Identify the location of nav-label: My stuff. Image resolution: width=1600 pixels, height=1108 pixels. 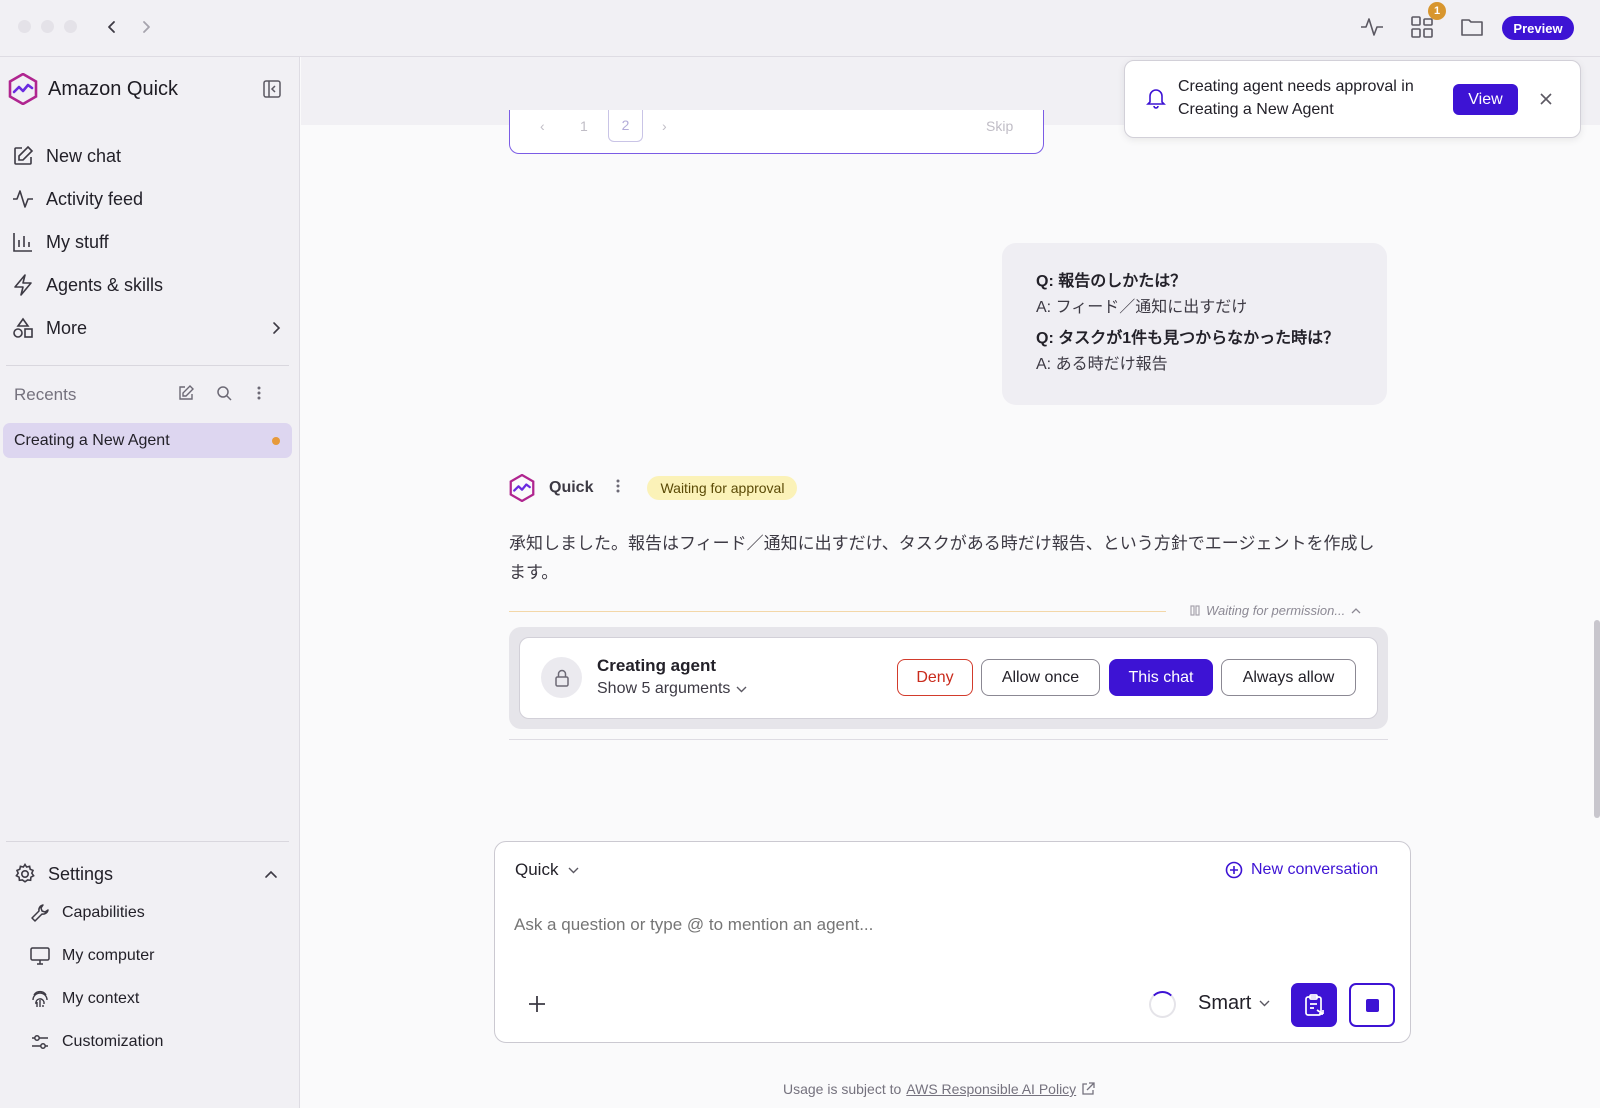
(77, 241).